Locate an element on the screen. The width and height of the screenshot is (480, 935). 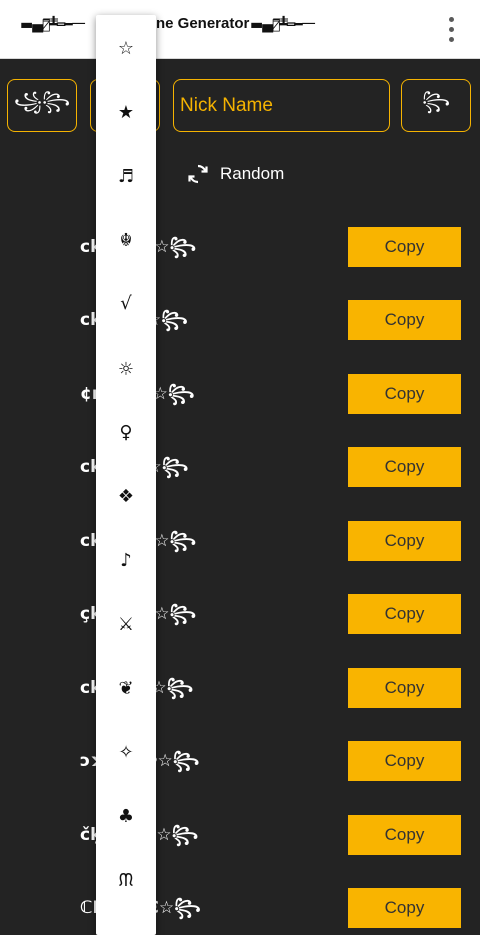
symbol-option: ☆ is located at coordinates (126, 48).